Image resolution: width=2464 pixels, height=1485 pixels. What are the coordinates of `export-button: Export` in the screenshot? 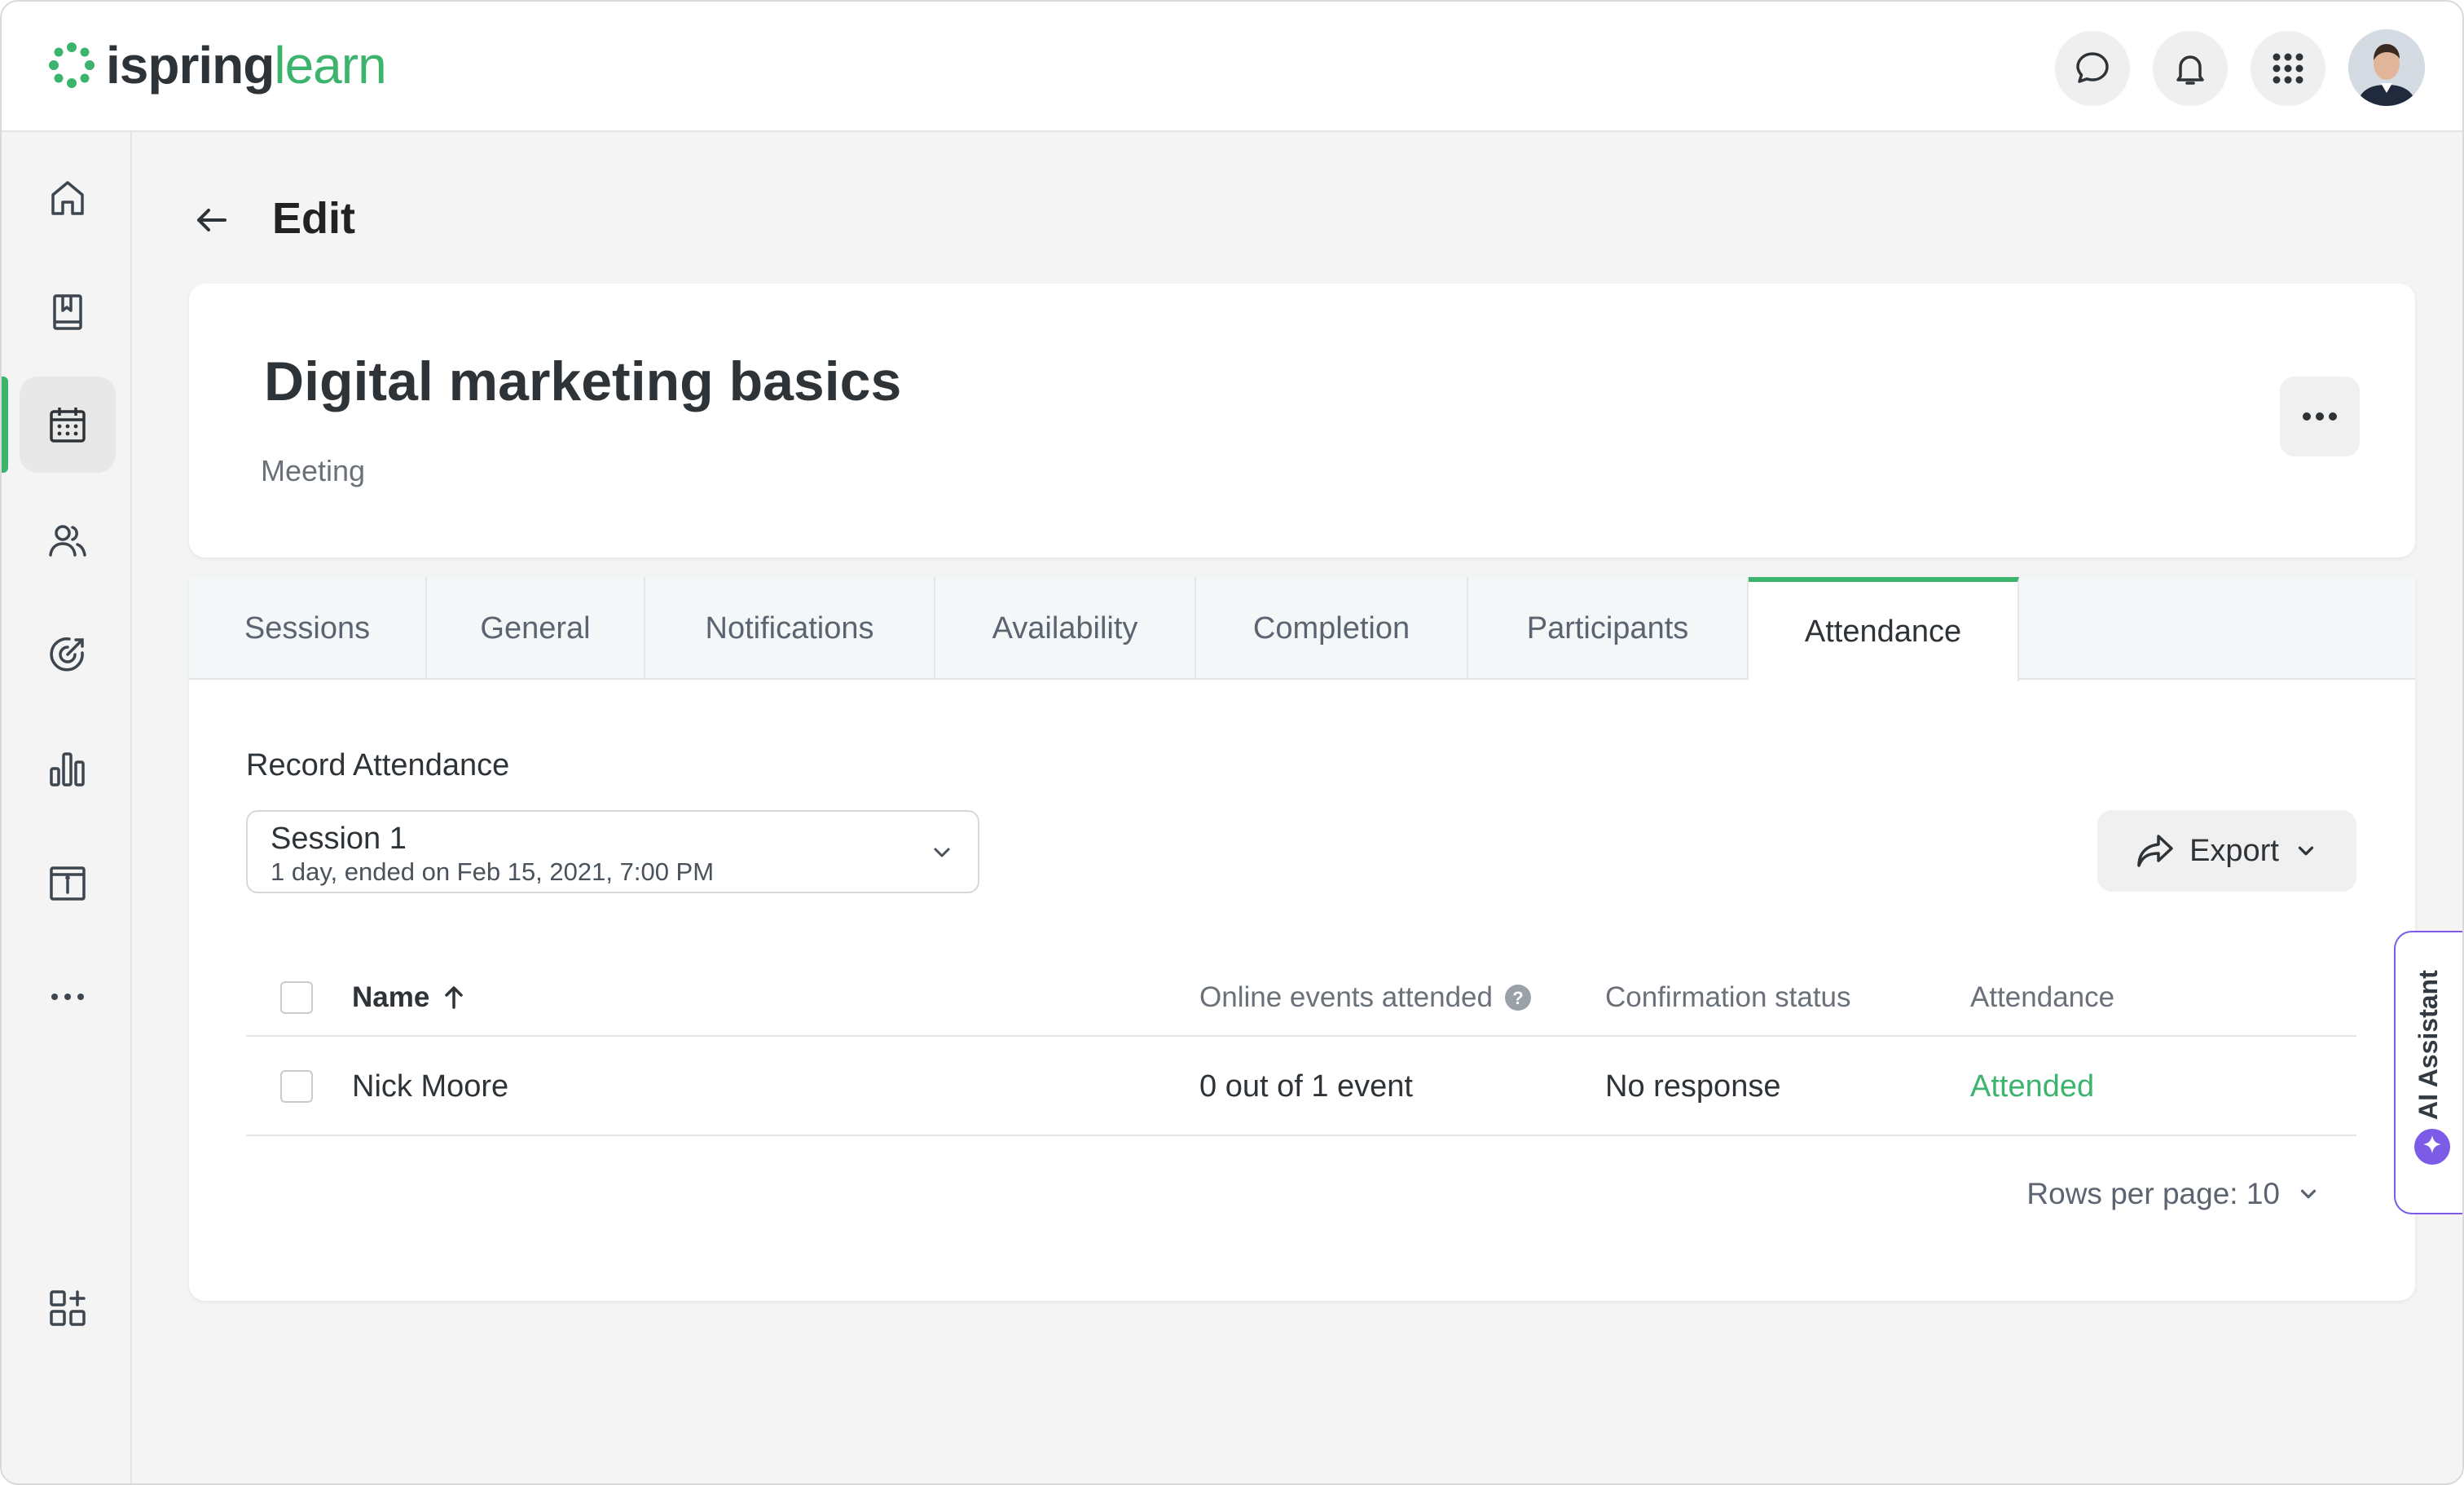 It's located at (2226, 851).